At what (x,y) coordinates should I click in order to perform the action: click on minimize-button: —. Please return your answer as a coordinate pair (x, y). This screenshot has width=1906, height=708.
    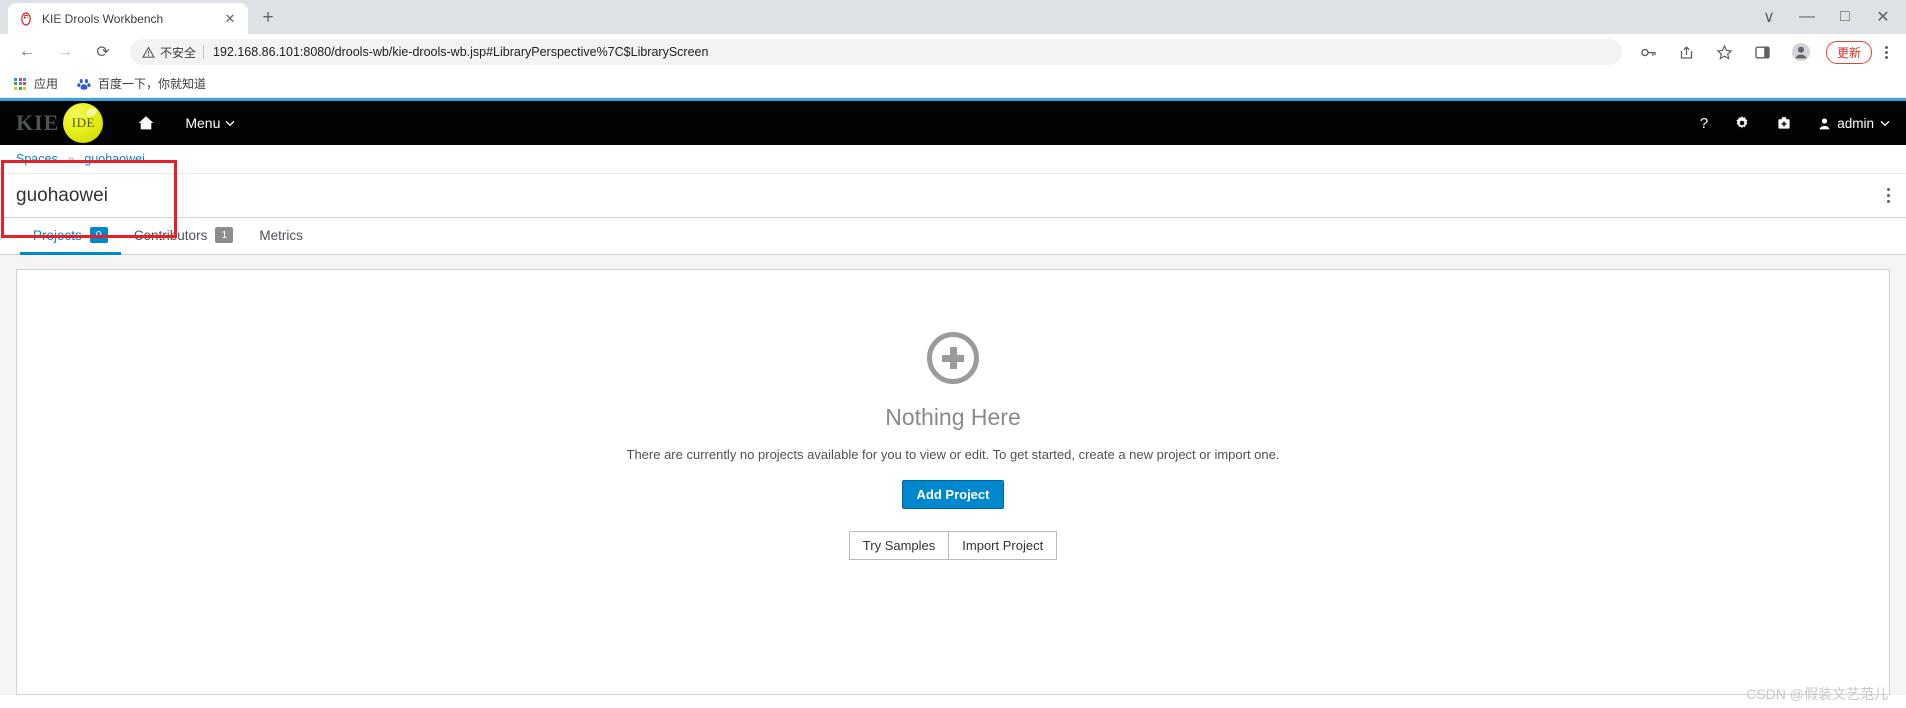
    Looking at the image, I should click on (1807, 17).